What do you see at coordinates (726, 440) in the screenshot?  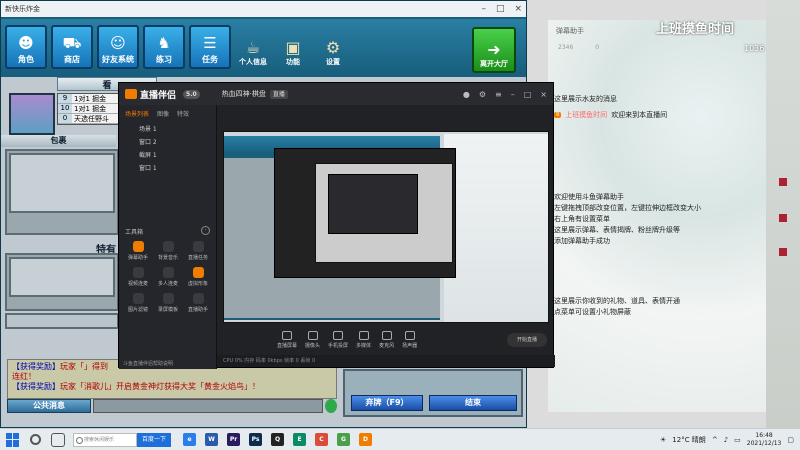 I see `speaker-icon: ♪` at bounding box center [726, 440].